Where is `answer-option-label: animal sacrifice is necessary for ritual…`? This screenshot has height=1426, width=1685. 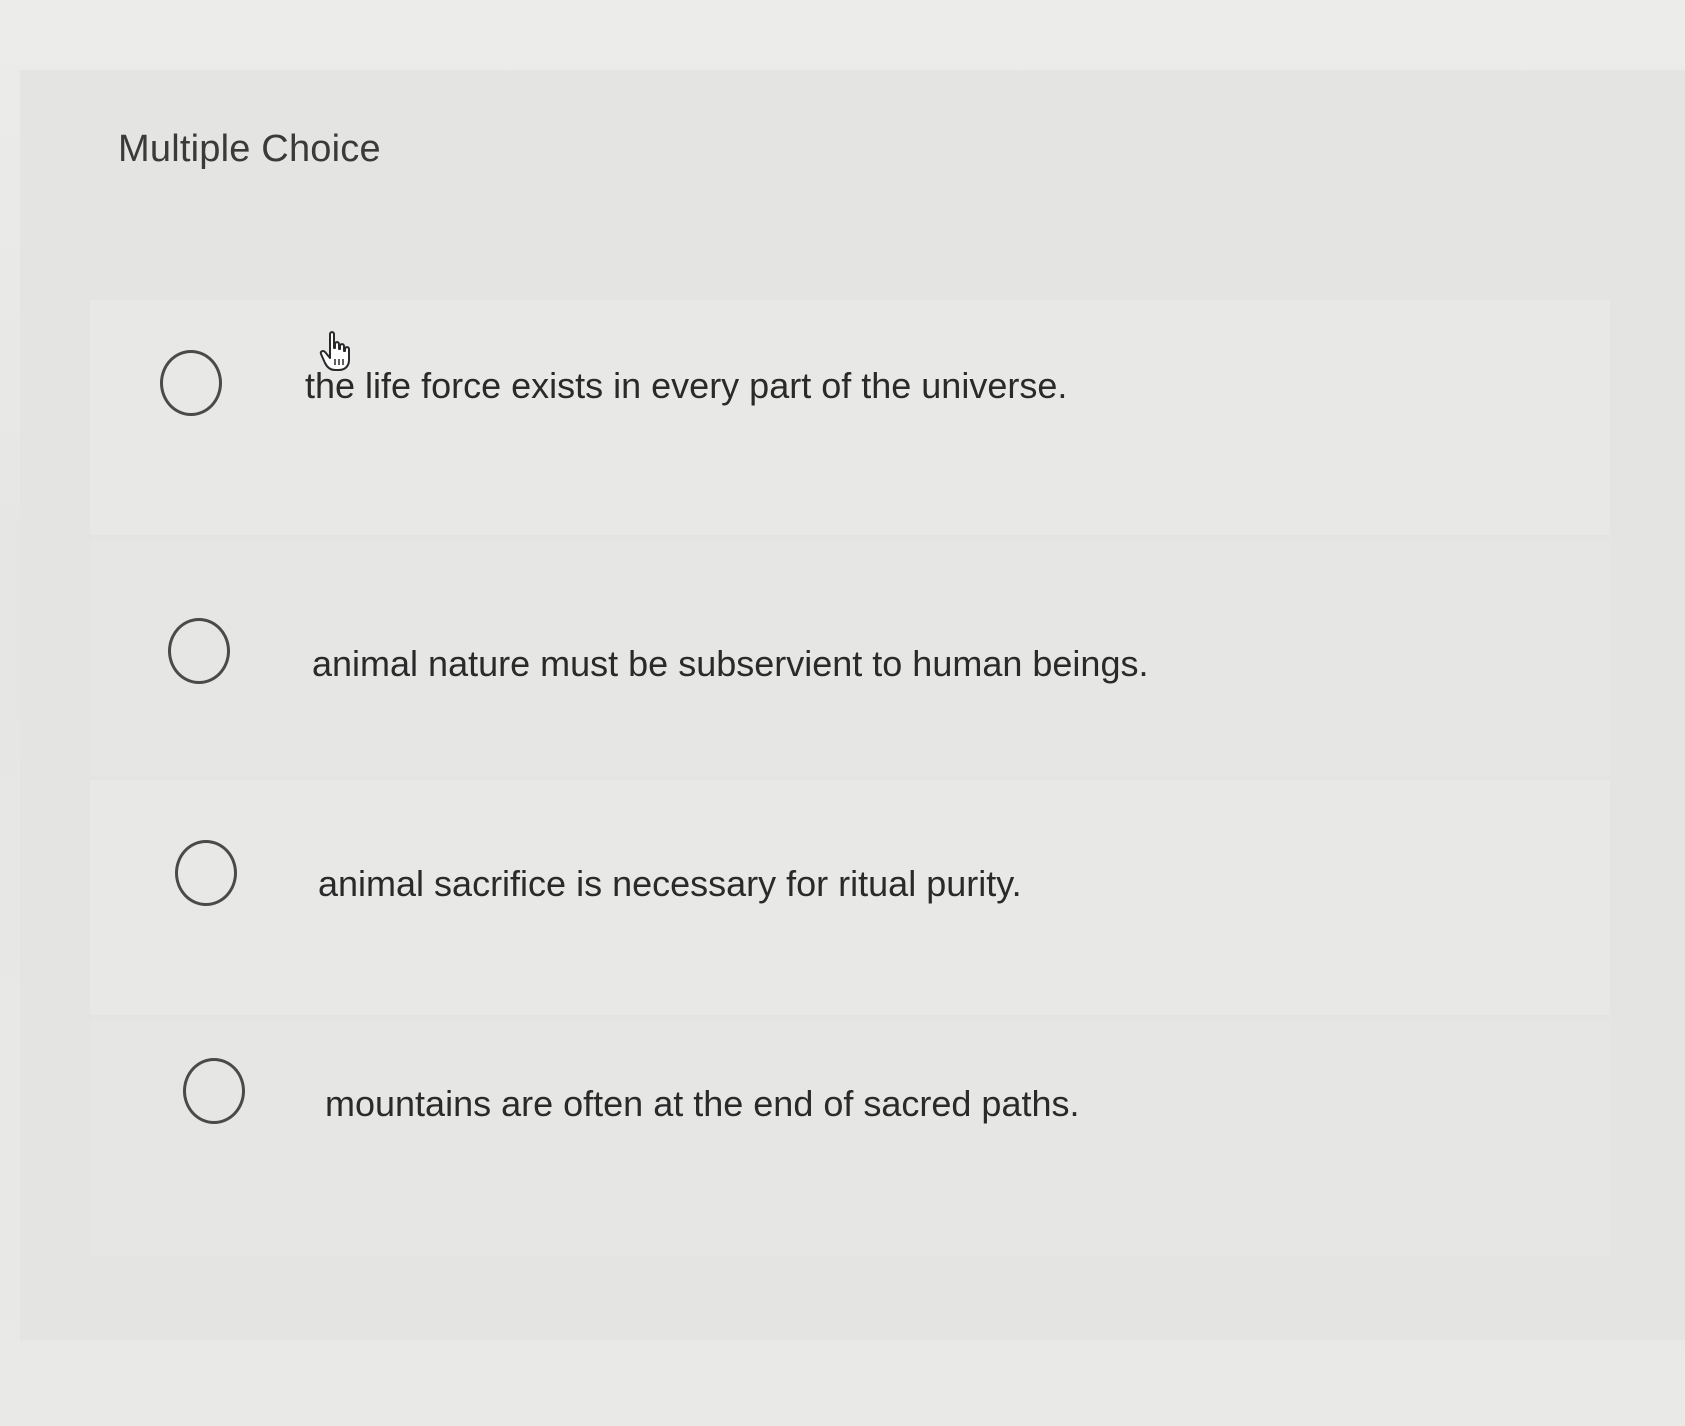 answer-option-label: animal sacrifice is necessary for ritual… is located at coordinates (670, 883).